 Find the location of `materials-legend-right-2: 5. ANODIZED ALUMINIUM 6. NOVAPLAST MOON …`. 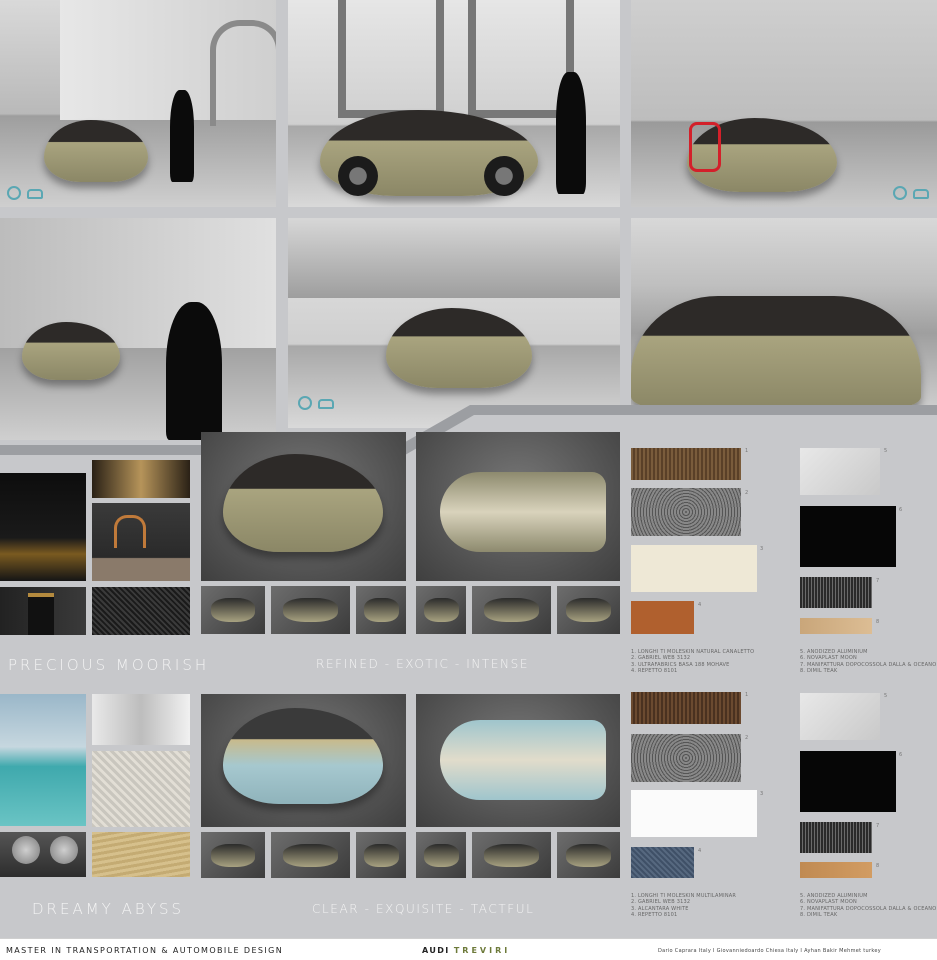

materials-legend-right-2: 5. ANODIZED ALUMINIUM 6. NOVAPLAST MOON … is located at coordinates (868, 906).